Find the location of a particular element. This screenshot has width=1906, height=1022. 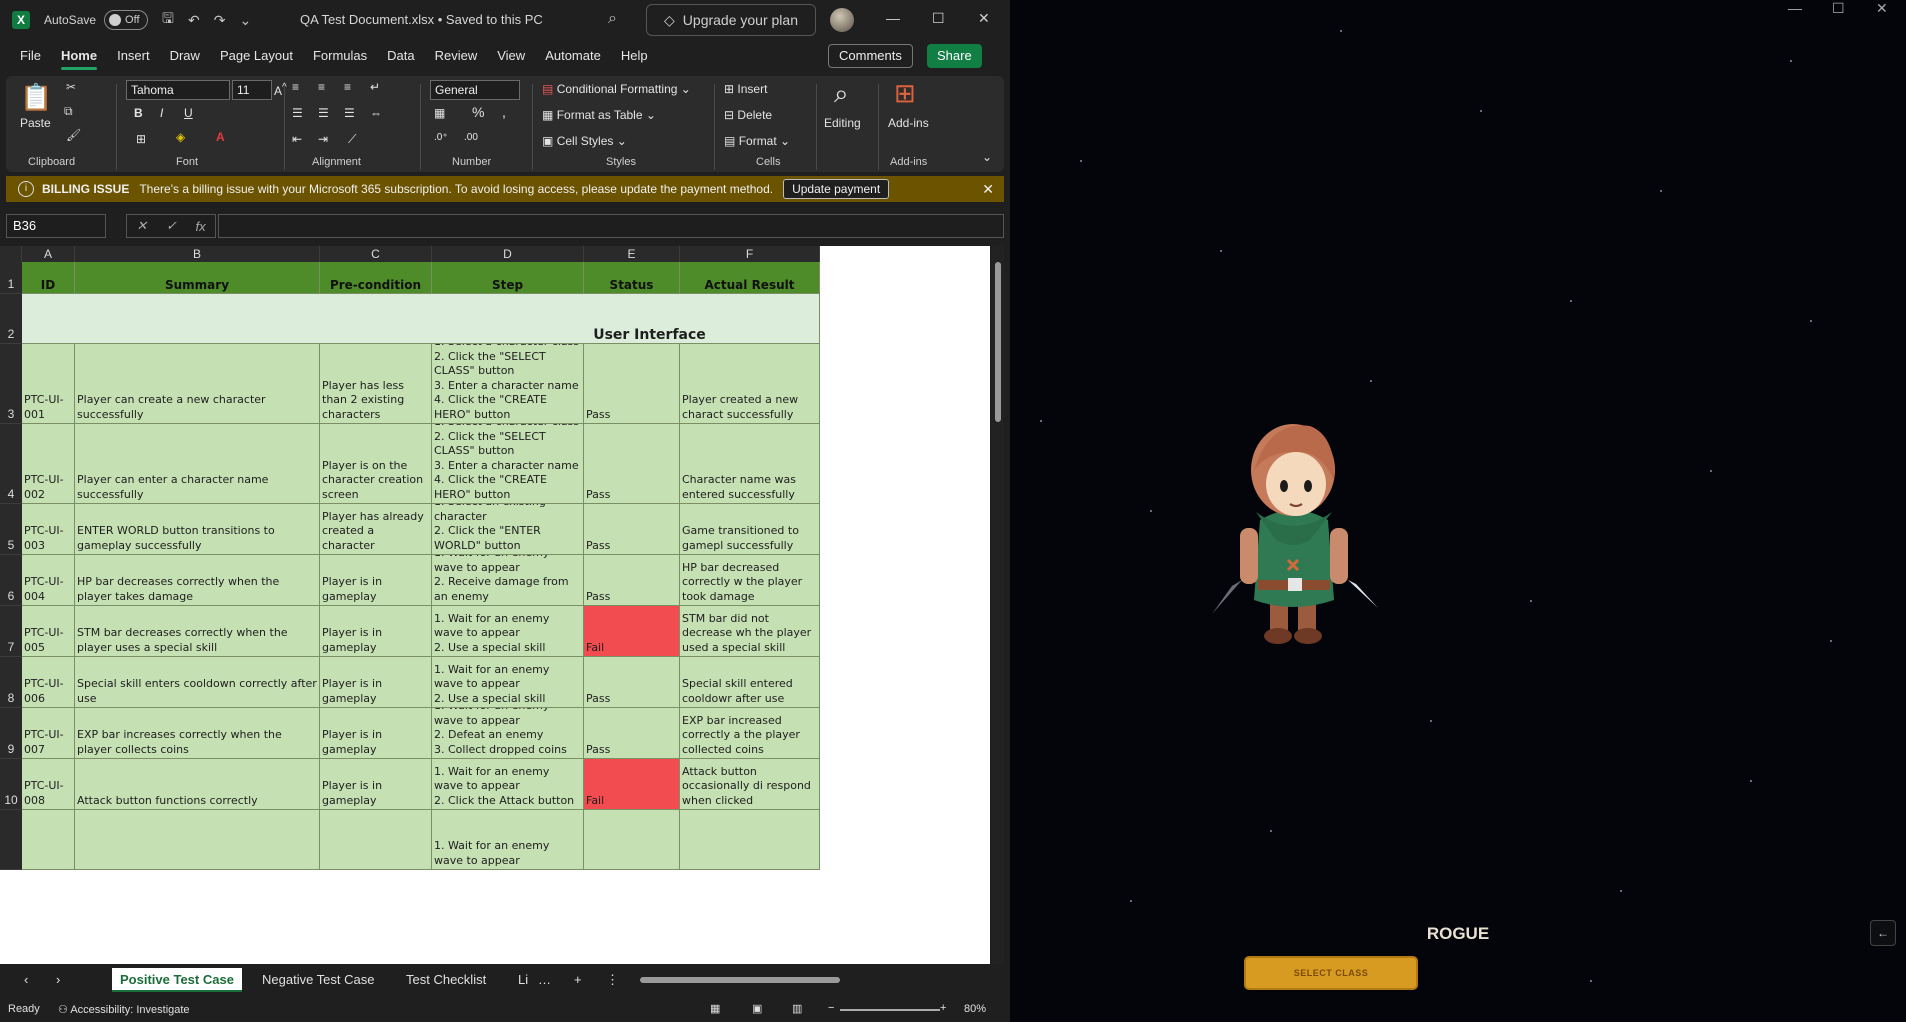

select-all-corner is located at coordinates (11, 254).